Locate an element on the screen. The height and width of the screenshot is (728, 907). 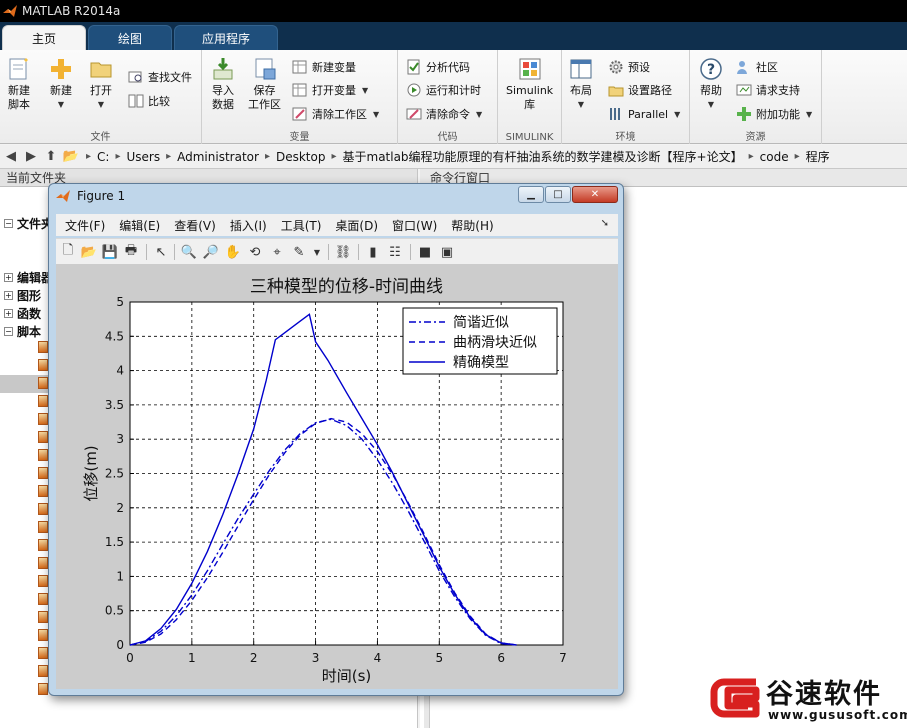
parallel-button: Parallel ▼ is located at coordinates (644, 114).